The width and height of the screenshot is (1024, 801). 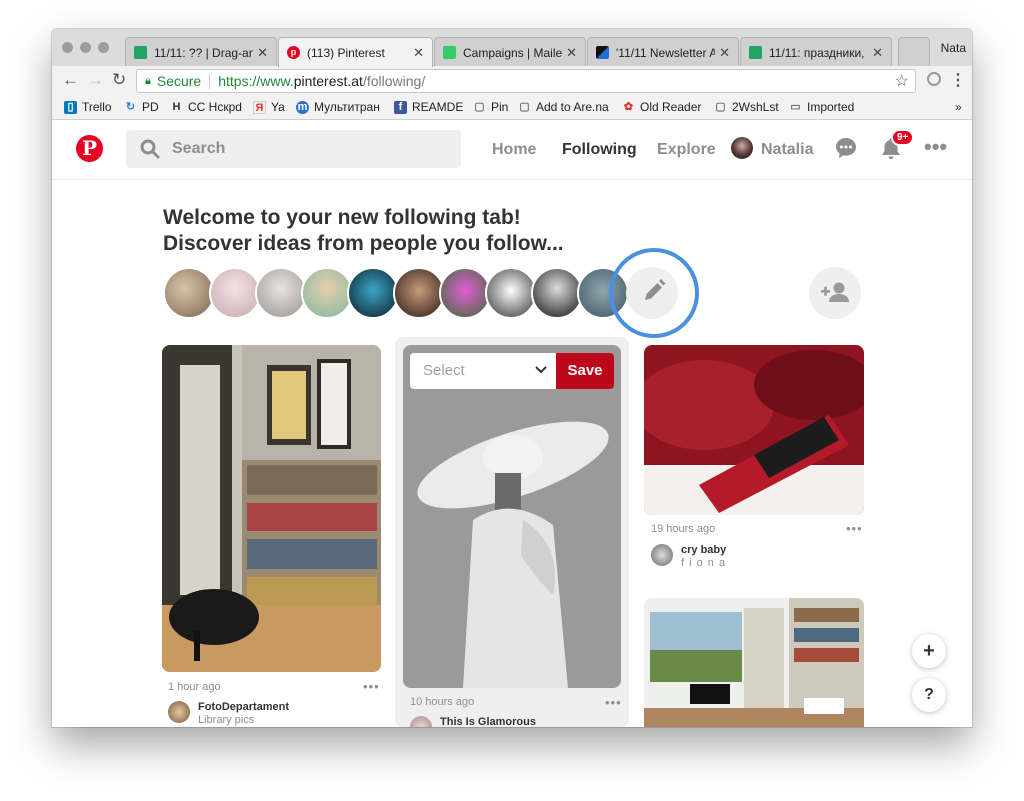 What do you see at coordinates (958, 80) in the screenshot?
I see `browser-menu-icon: ⋮` at bounding box center [958, 80].